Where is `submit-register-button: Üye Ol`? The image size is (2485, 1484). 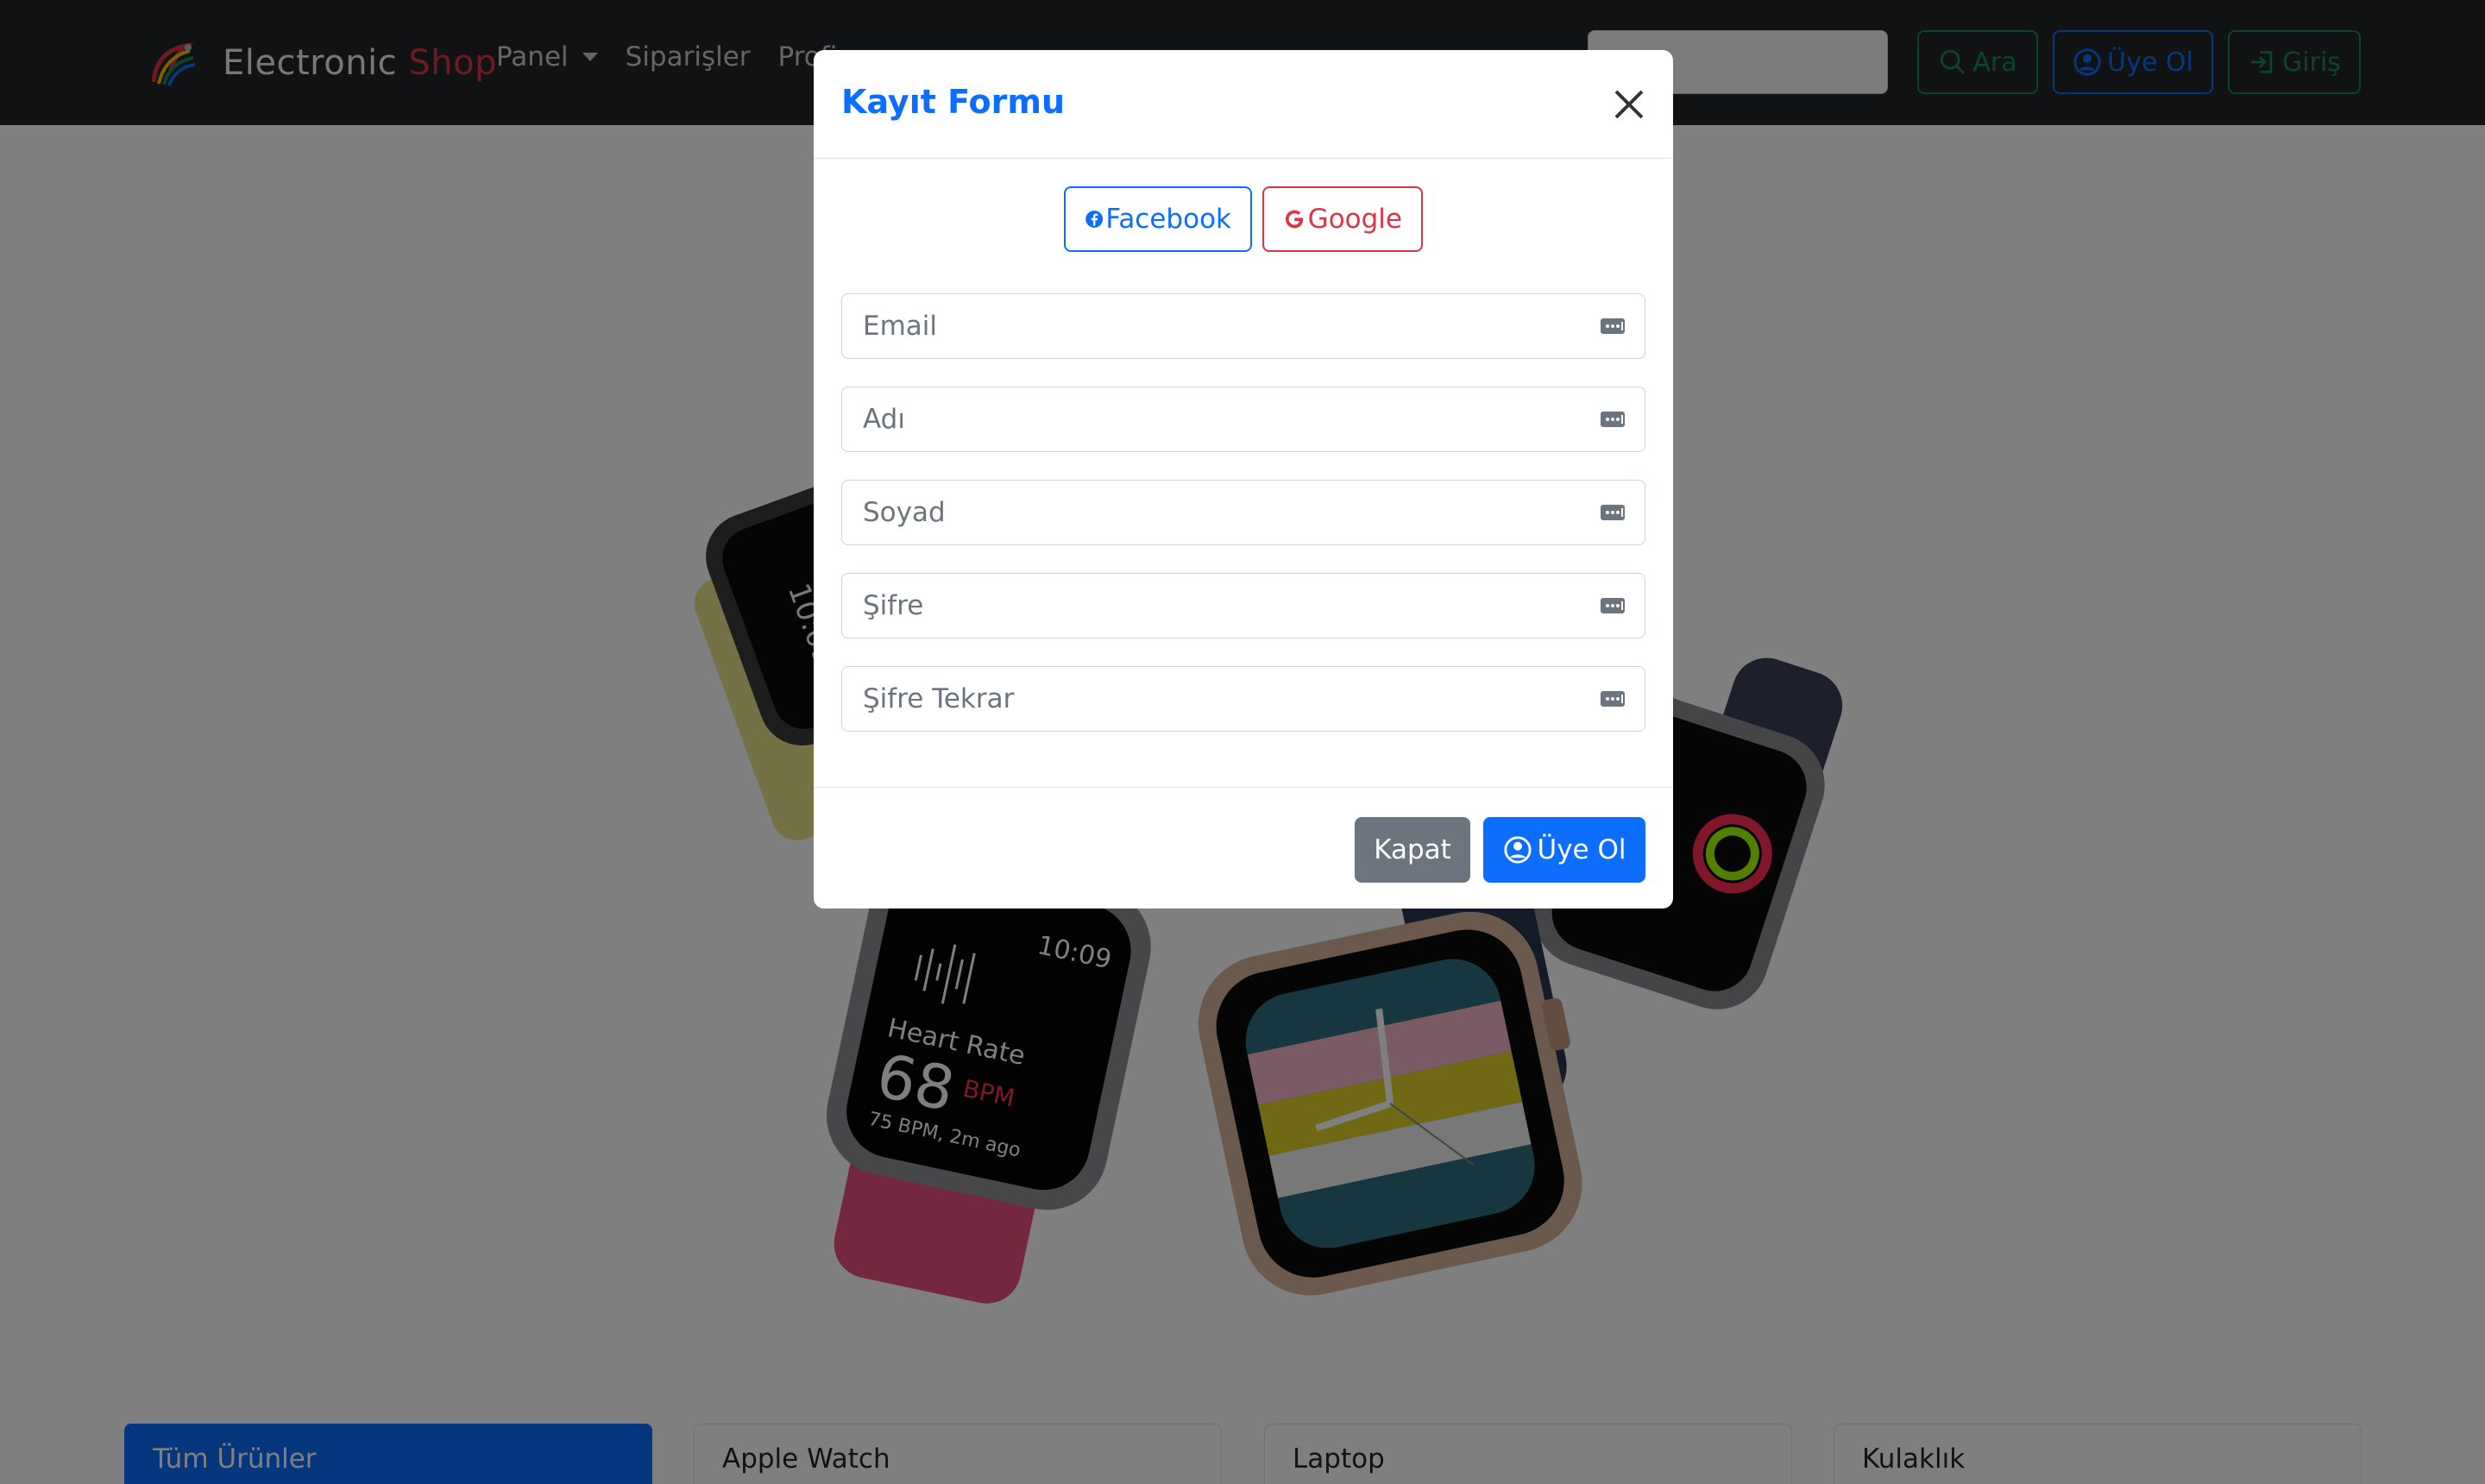 submit-register-button: Üye Ol is located at coordinates (1564, 850).